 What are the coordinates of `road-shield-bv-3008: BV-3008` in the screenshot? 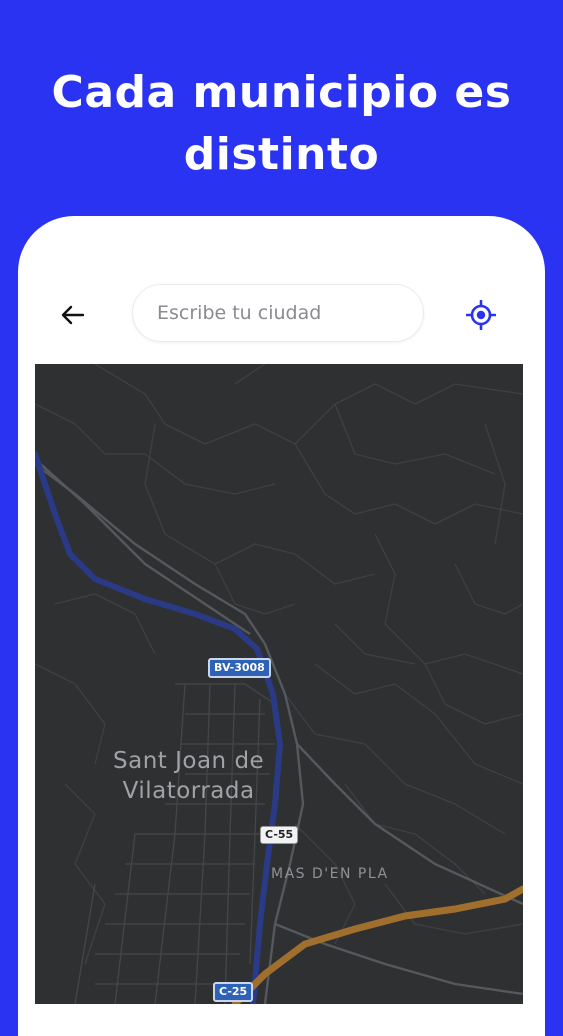 It's located at (239, 668).